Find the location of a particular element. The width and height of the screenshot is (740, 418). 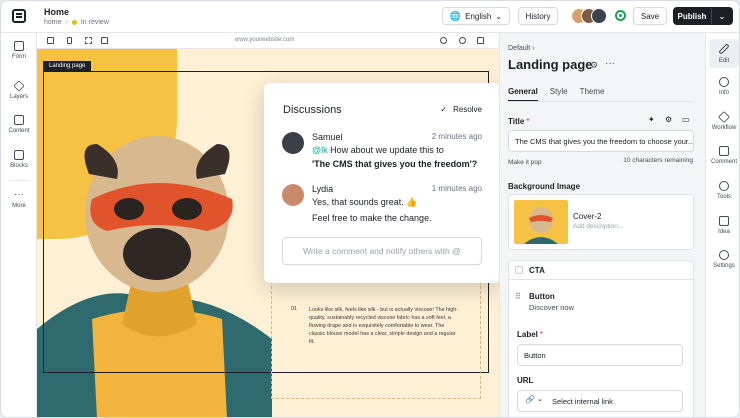

drag-handle-icon: ⠿ is located at coordinates (518, 296).